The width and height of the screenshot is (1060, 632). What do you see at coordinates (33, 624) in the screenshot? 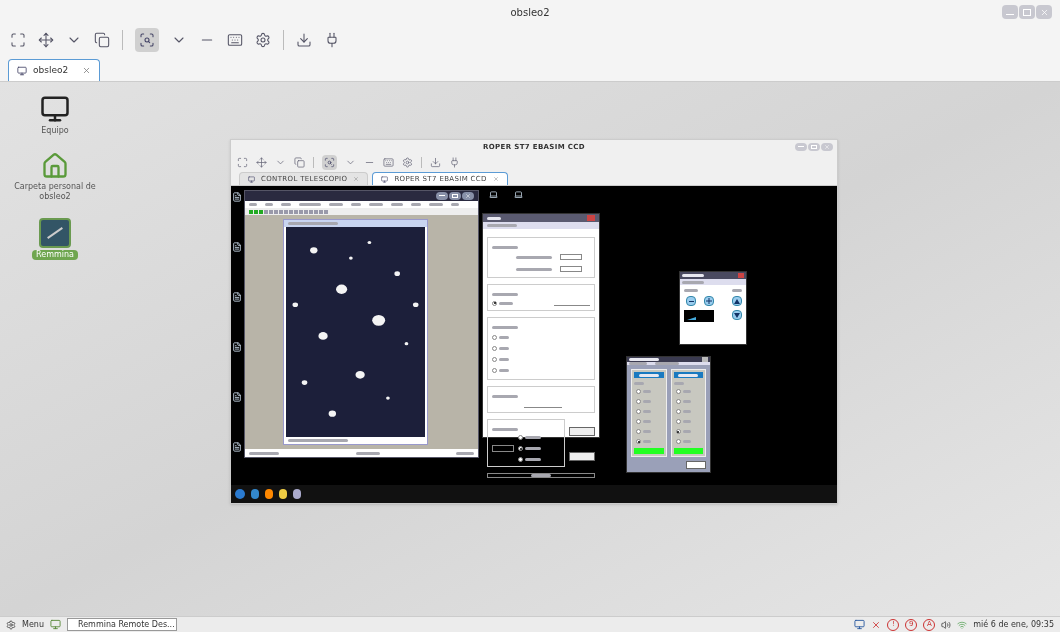
I see `menu-button-label: Menu` at bounding box center [33, 624].